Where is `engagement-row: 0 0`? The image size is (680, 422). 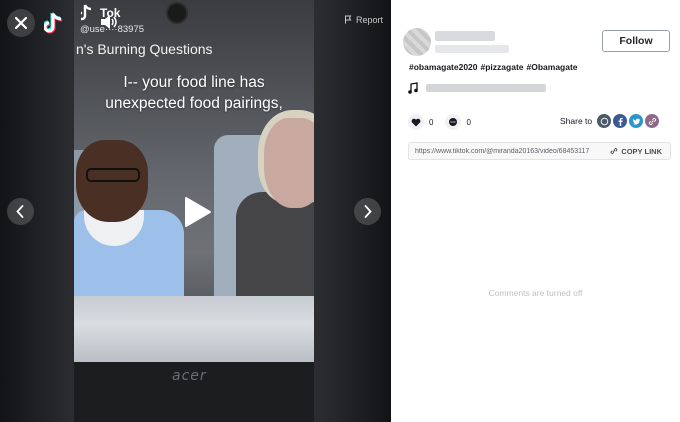 engagement-row: 0 0 is located at coordinates (445, 122).